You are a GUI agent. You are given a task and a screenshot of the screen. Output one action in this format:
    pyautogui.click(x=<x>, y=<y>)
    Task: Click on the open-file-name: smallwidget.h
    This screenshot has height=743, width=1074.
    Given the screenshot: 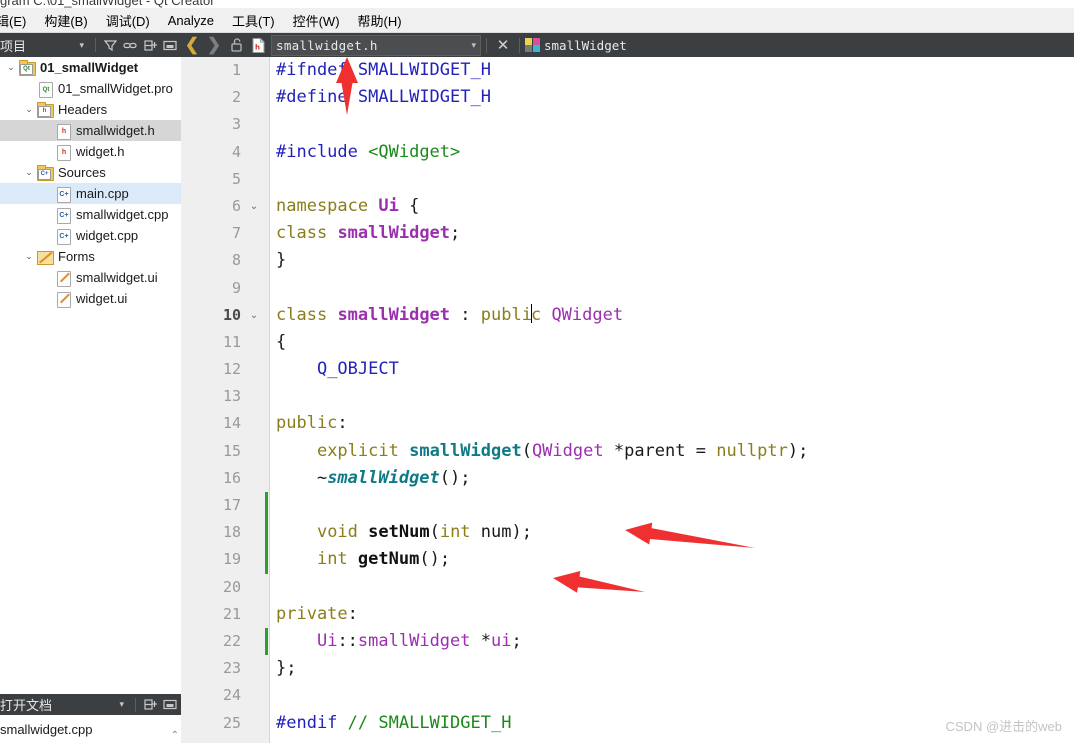 What is the action you would take?
    pyautogui.click(x=327, y=45)
    